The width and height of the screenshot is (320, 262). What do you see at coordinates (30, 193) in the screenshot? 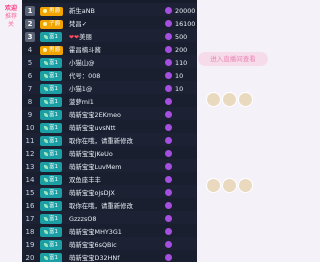
I see `rank-number: 15` at bounding box center [30, 193].